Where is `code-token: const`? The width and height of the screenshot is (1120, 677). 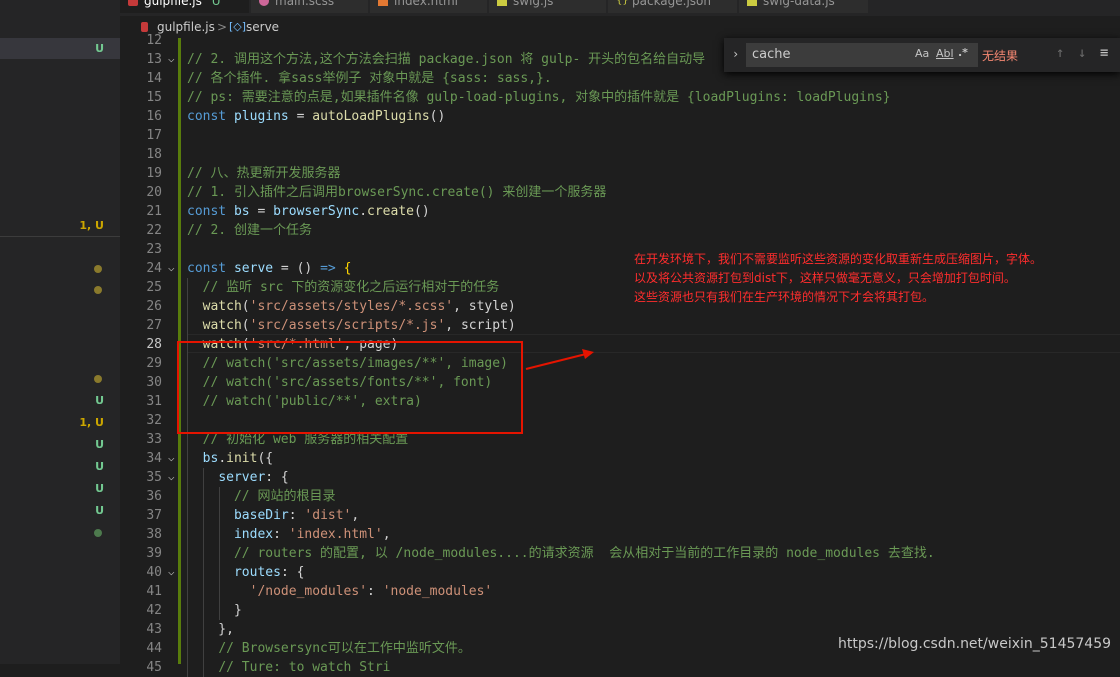
code-token: const is located at coordinates (210, 268).